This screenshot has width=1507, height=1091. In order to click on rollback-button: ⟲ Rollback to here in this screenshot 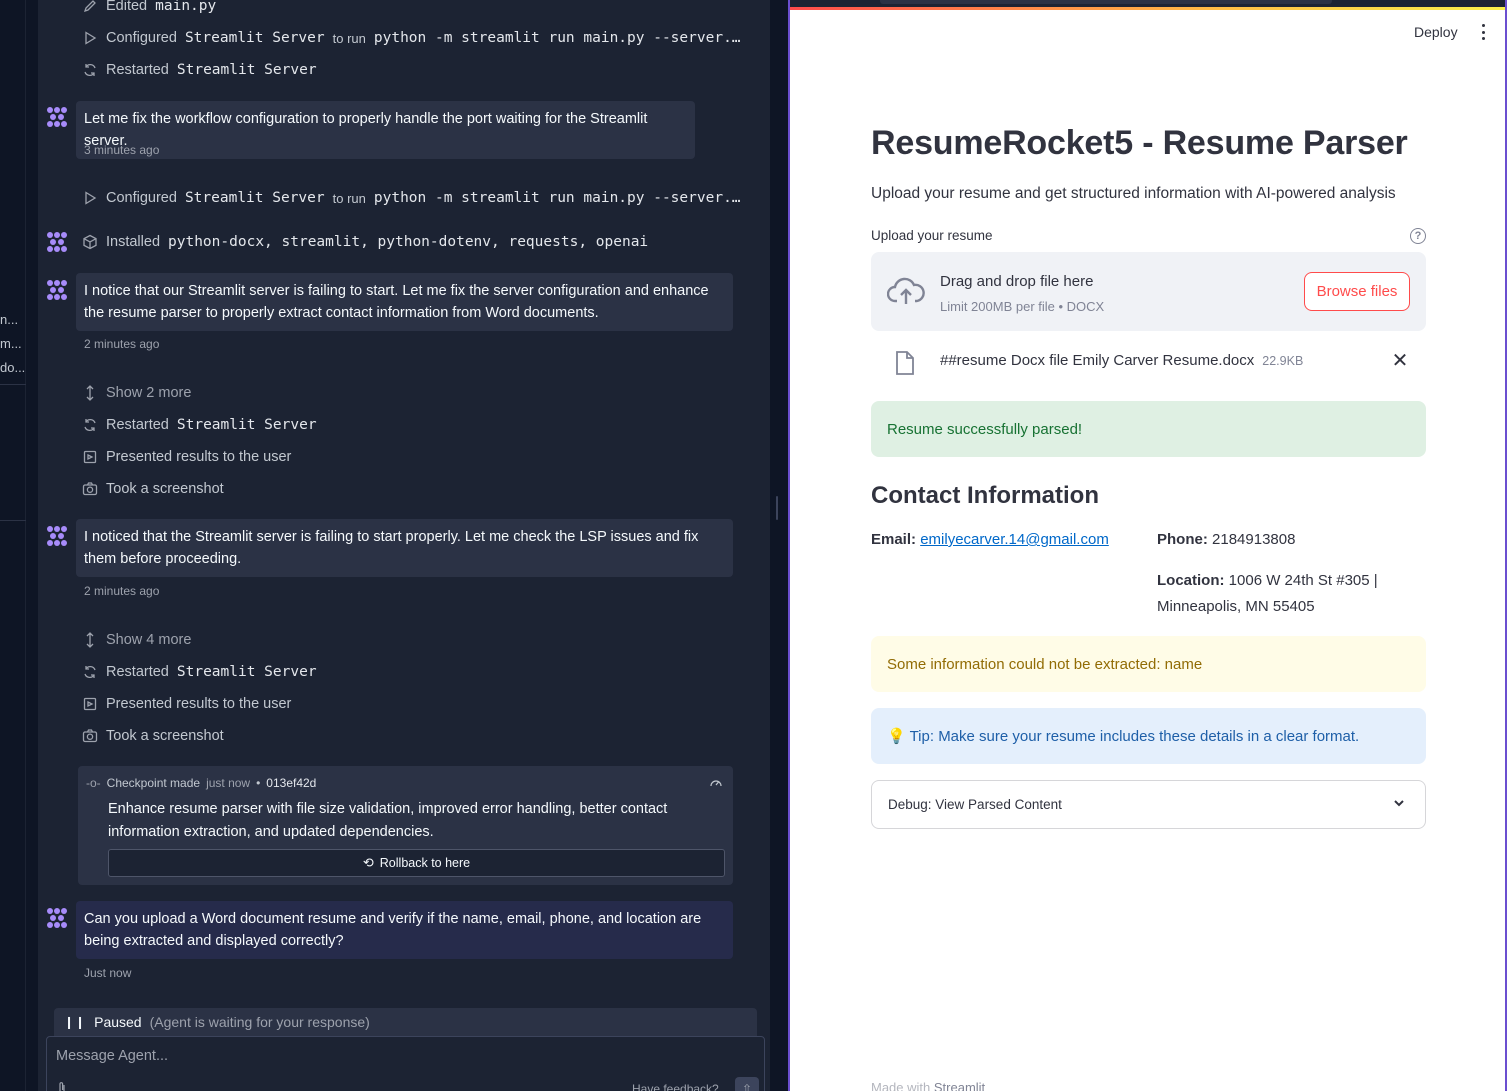, I will do `click(416, 863)`.